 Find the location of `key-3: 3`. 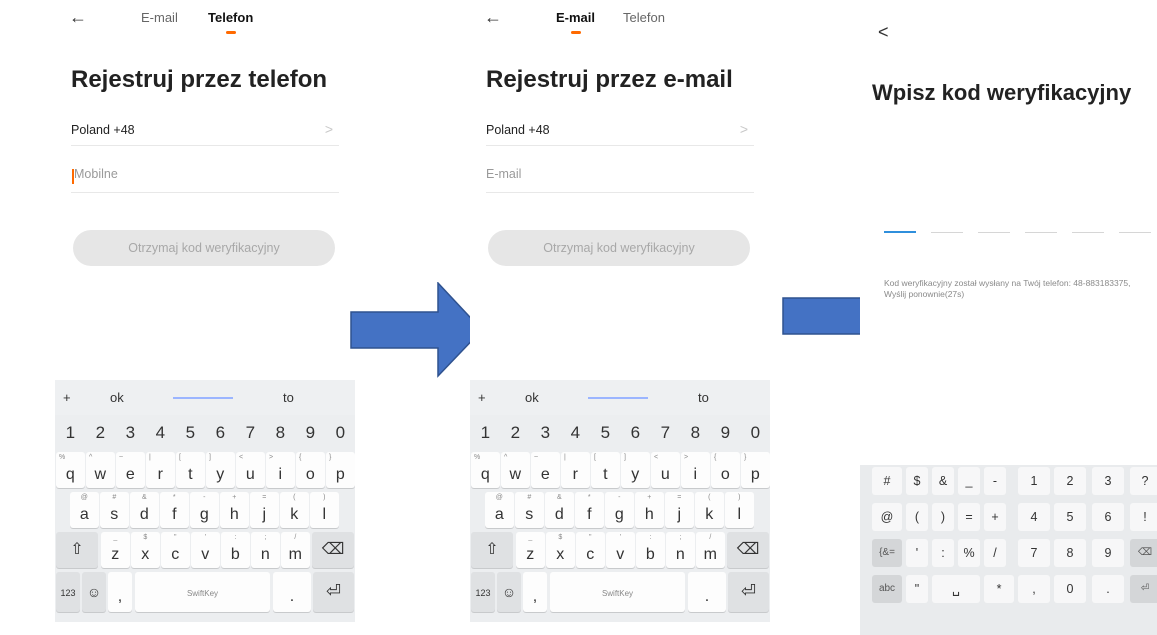

key-3: 3 is located at coordinates (545, 432).